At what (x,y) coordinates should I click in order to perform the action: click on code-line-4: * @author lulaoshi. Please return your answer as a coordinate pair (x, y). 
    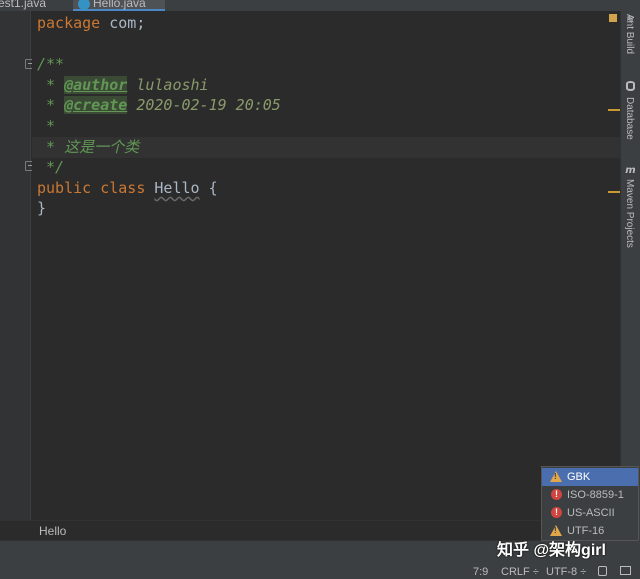
    Looking at the image, I should click on (123, 85).